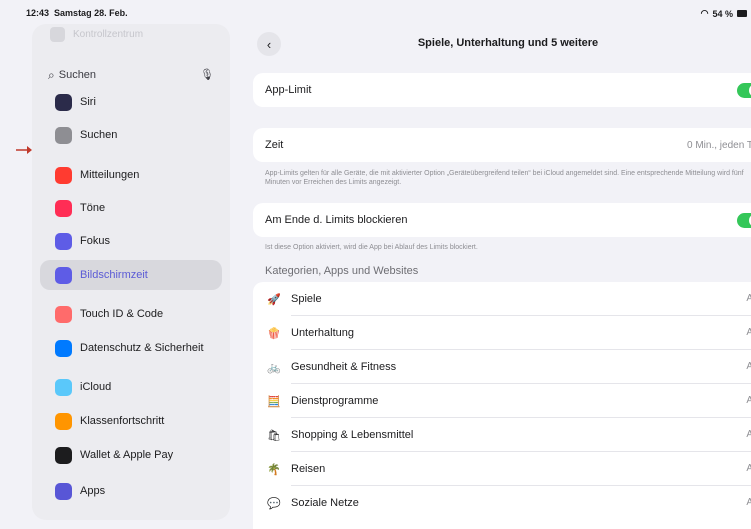  I want to click on palm-tree-icon: 🌴, so click(274, 469).